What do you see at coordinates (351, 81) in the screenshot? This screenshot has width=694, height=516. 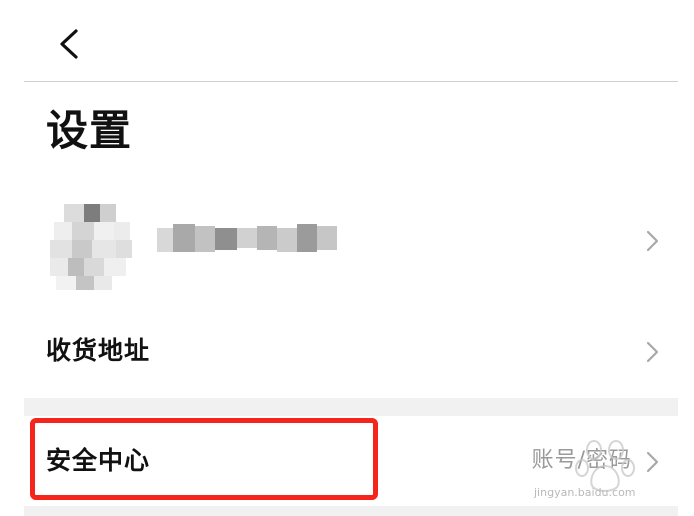 I see `header-divider` at bounding box center [351, 81].